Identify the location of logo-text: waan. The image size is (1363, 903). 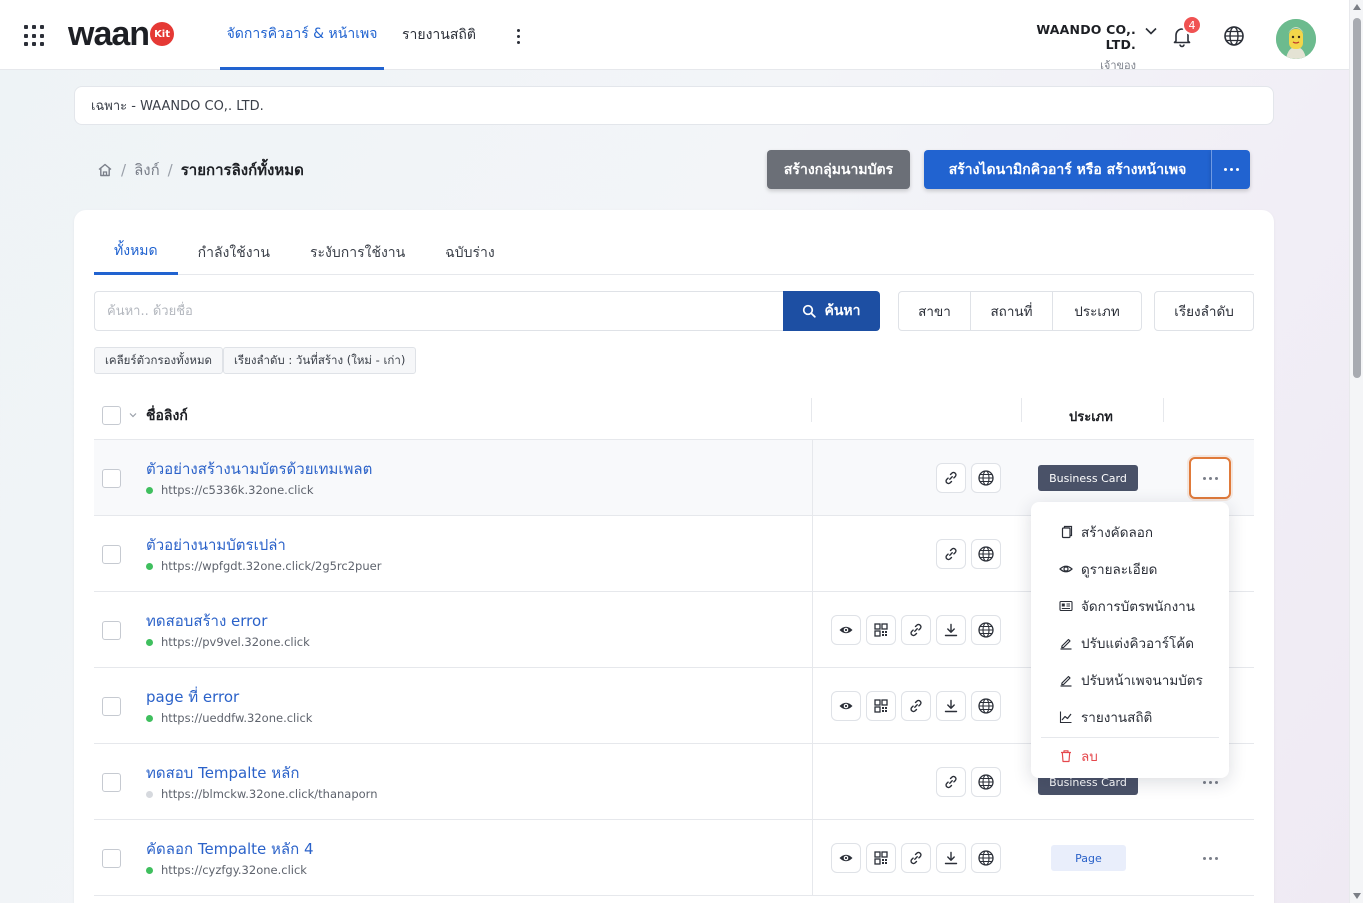
(109, 34).